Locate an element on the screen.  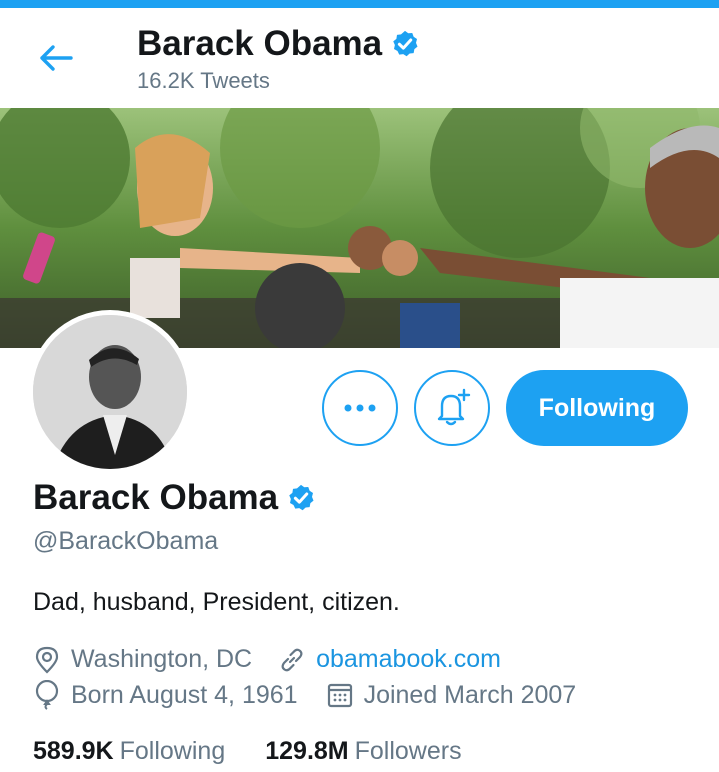
location-text: Washington, DC is located at coordinates (162, 659).